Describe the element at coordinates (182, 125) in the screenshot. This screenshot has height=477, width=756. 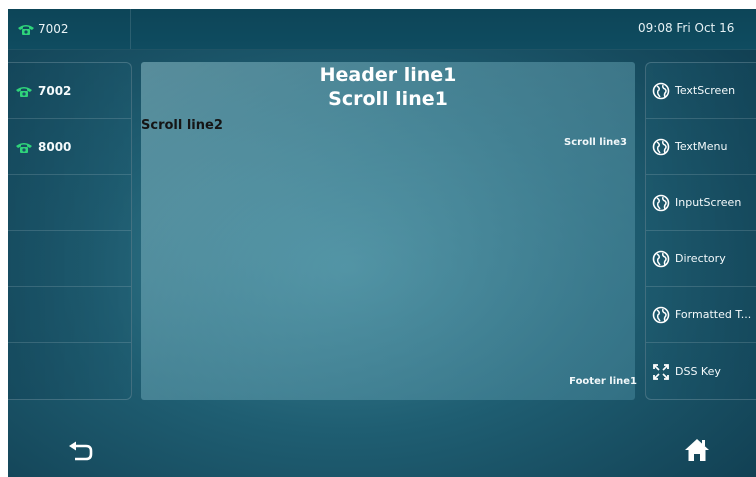
I see `scroll-line-2: Scroll line2` at that location.